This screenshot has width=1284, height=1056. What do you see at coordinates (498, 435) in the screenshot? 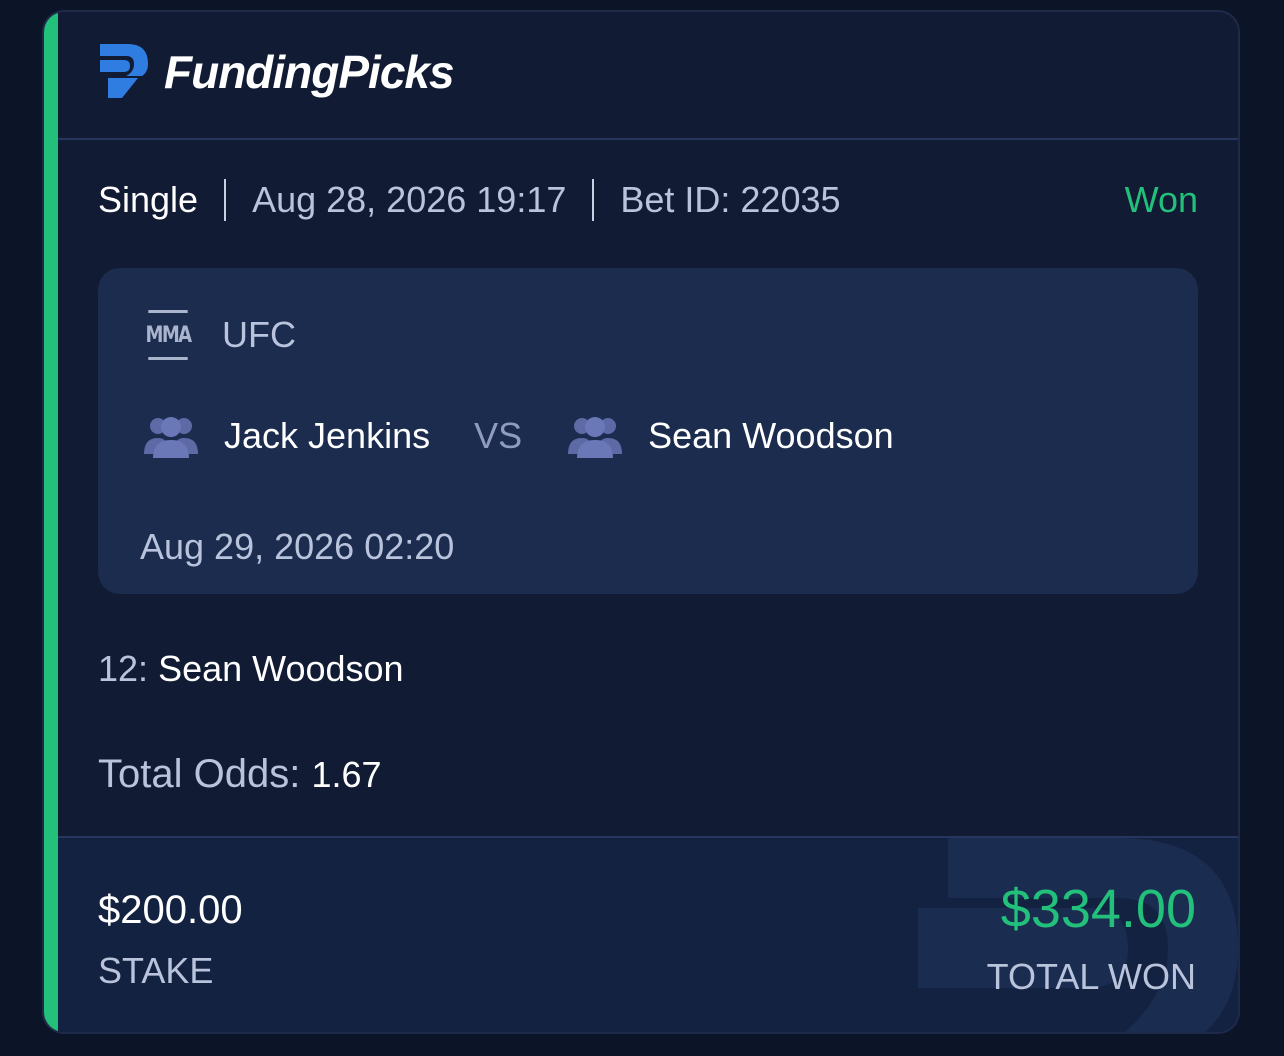
I see `vs-label: VS` at bounding box center [498, 435].